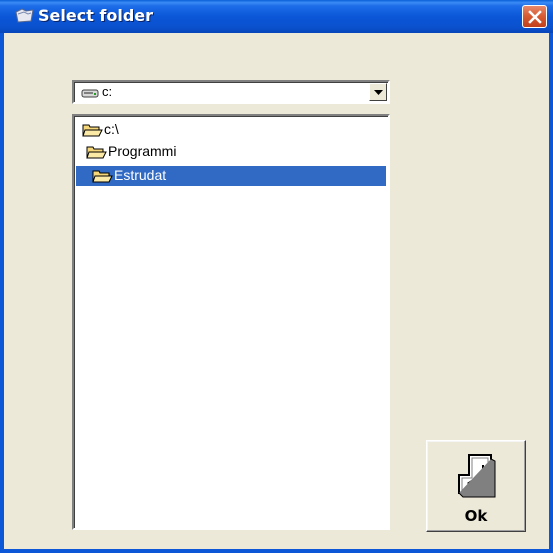 The height and width of the screenshot is (553, 553). I want to click on window-frame-bottom, so click(276, 551).